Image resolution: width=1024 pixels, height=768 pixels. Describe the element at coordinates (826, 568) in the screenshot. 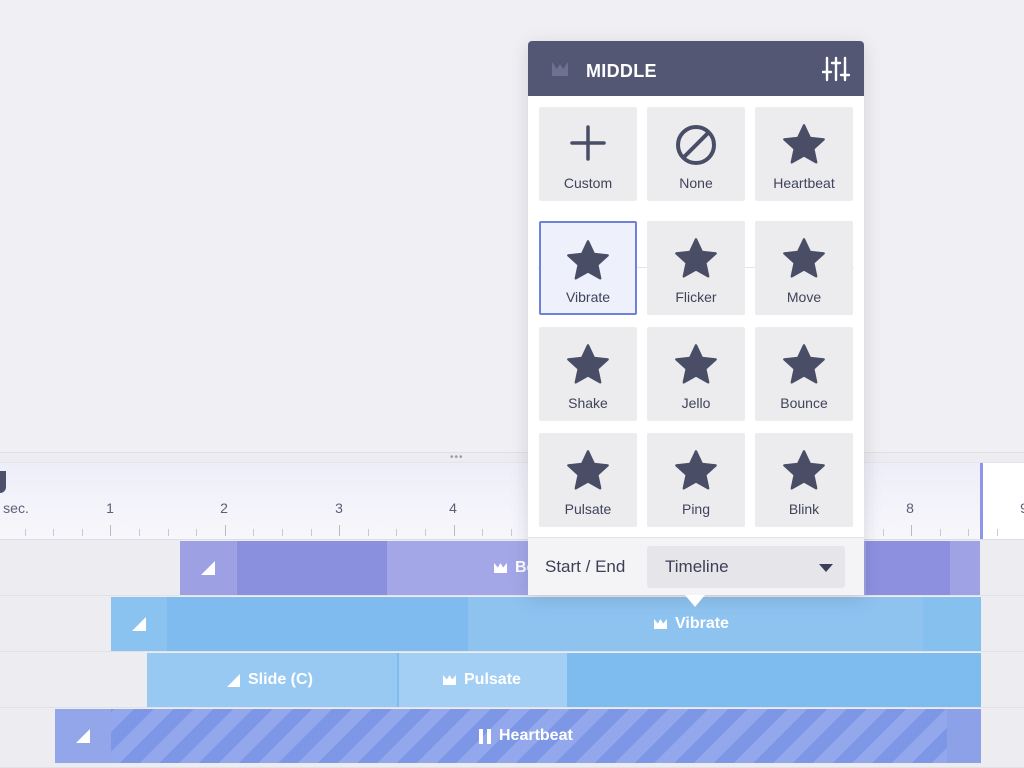

I see `chevron-down-icon` at that location.